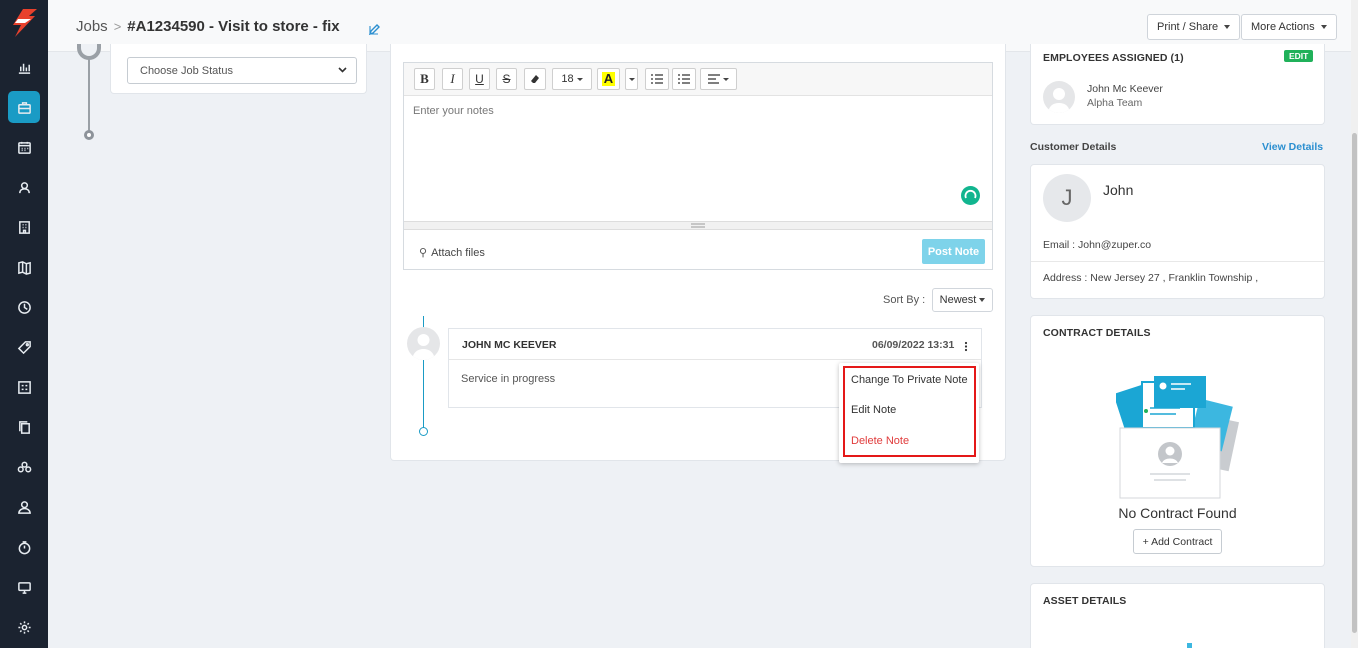 The height and width of the screenshot is (648, 1358). I want to click on bullet-list-button, so click(657, 79).